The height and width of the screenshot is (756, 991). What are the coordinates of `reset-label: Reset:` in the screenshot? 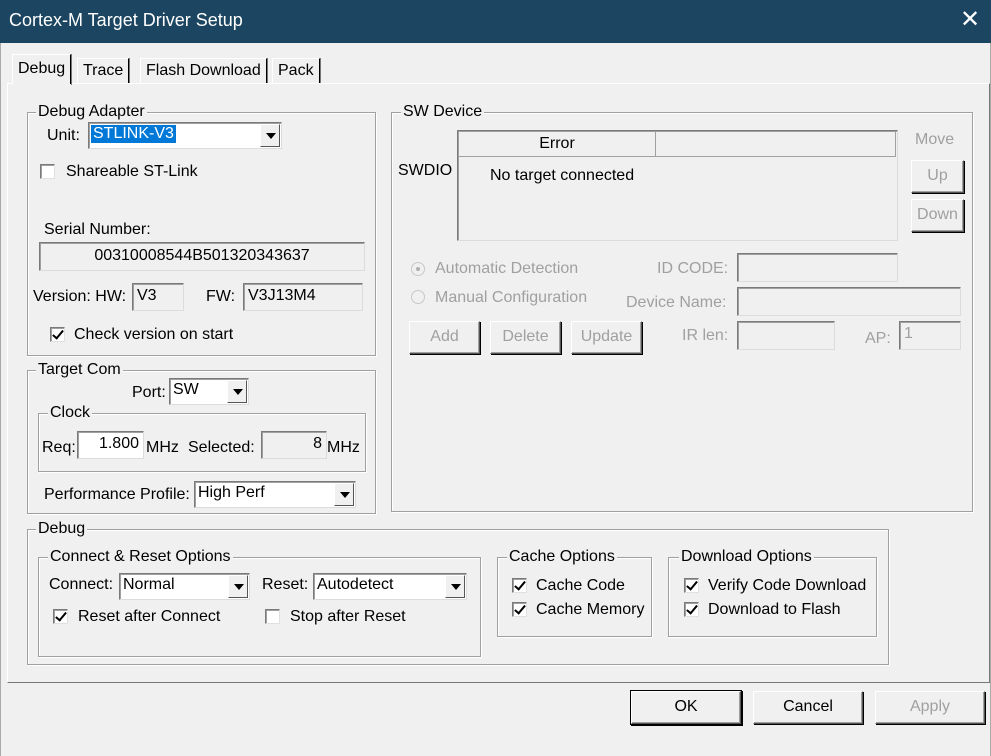 It's located at (285, 584).